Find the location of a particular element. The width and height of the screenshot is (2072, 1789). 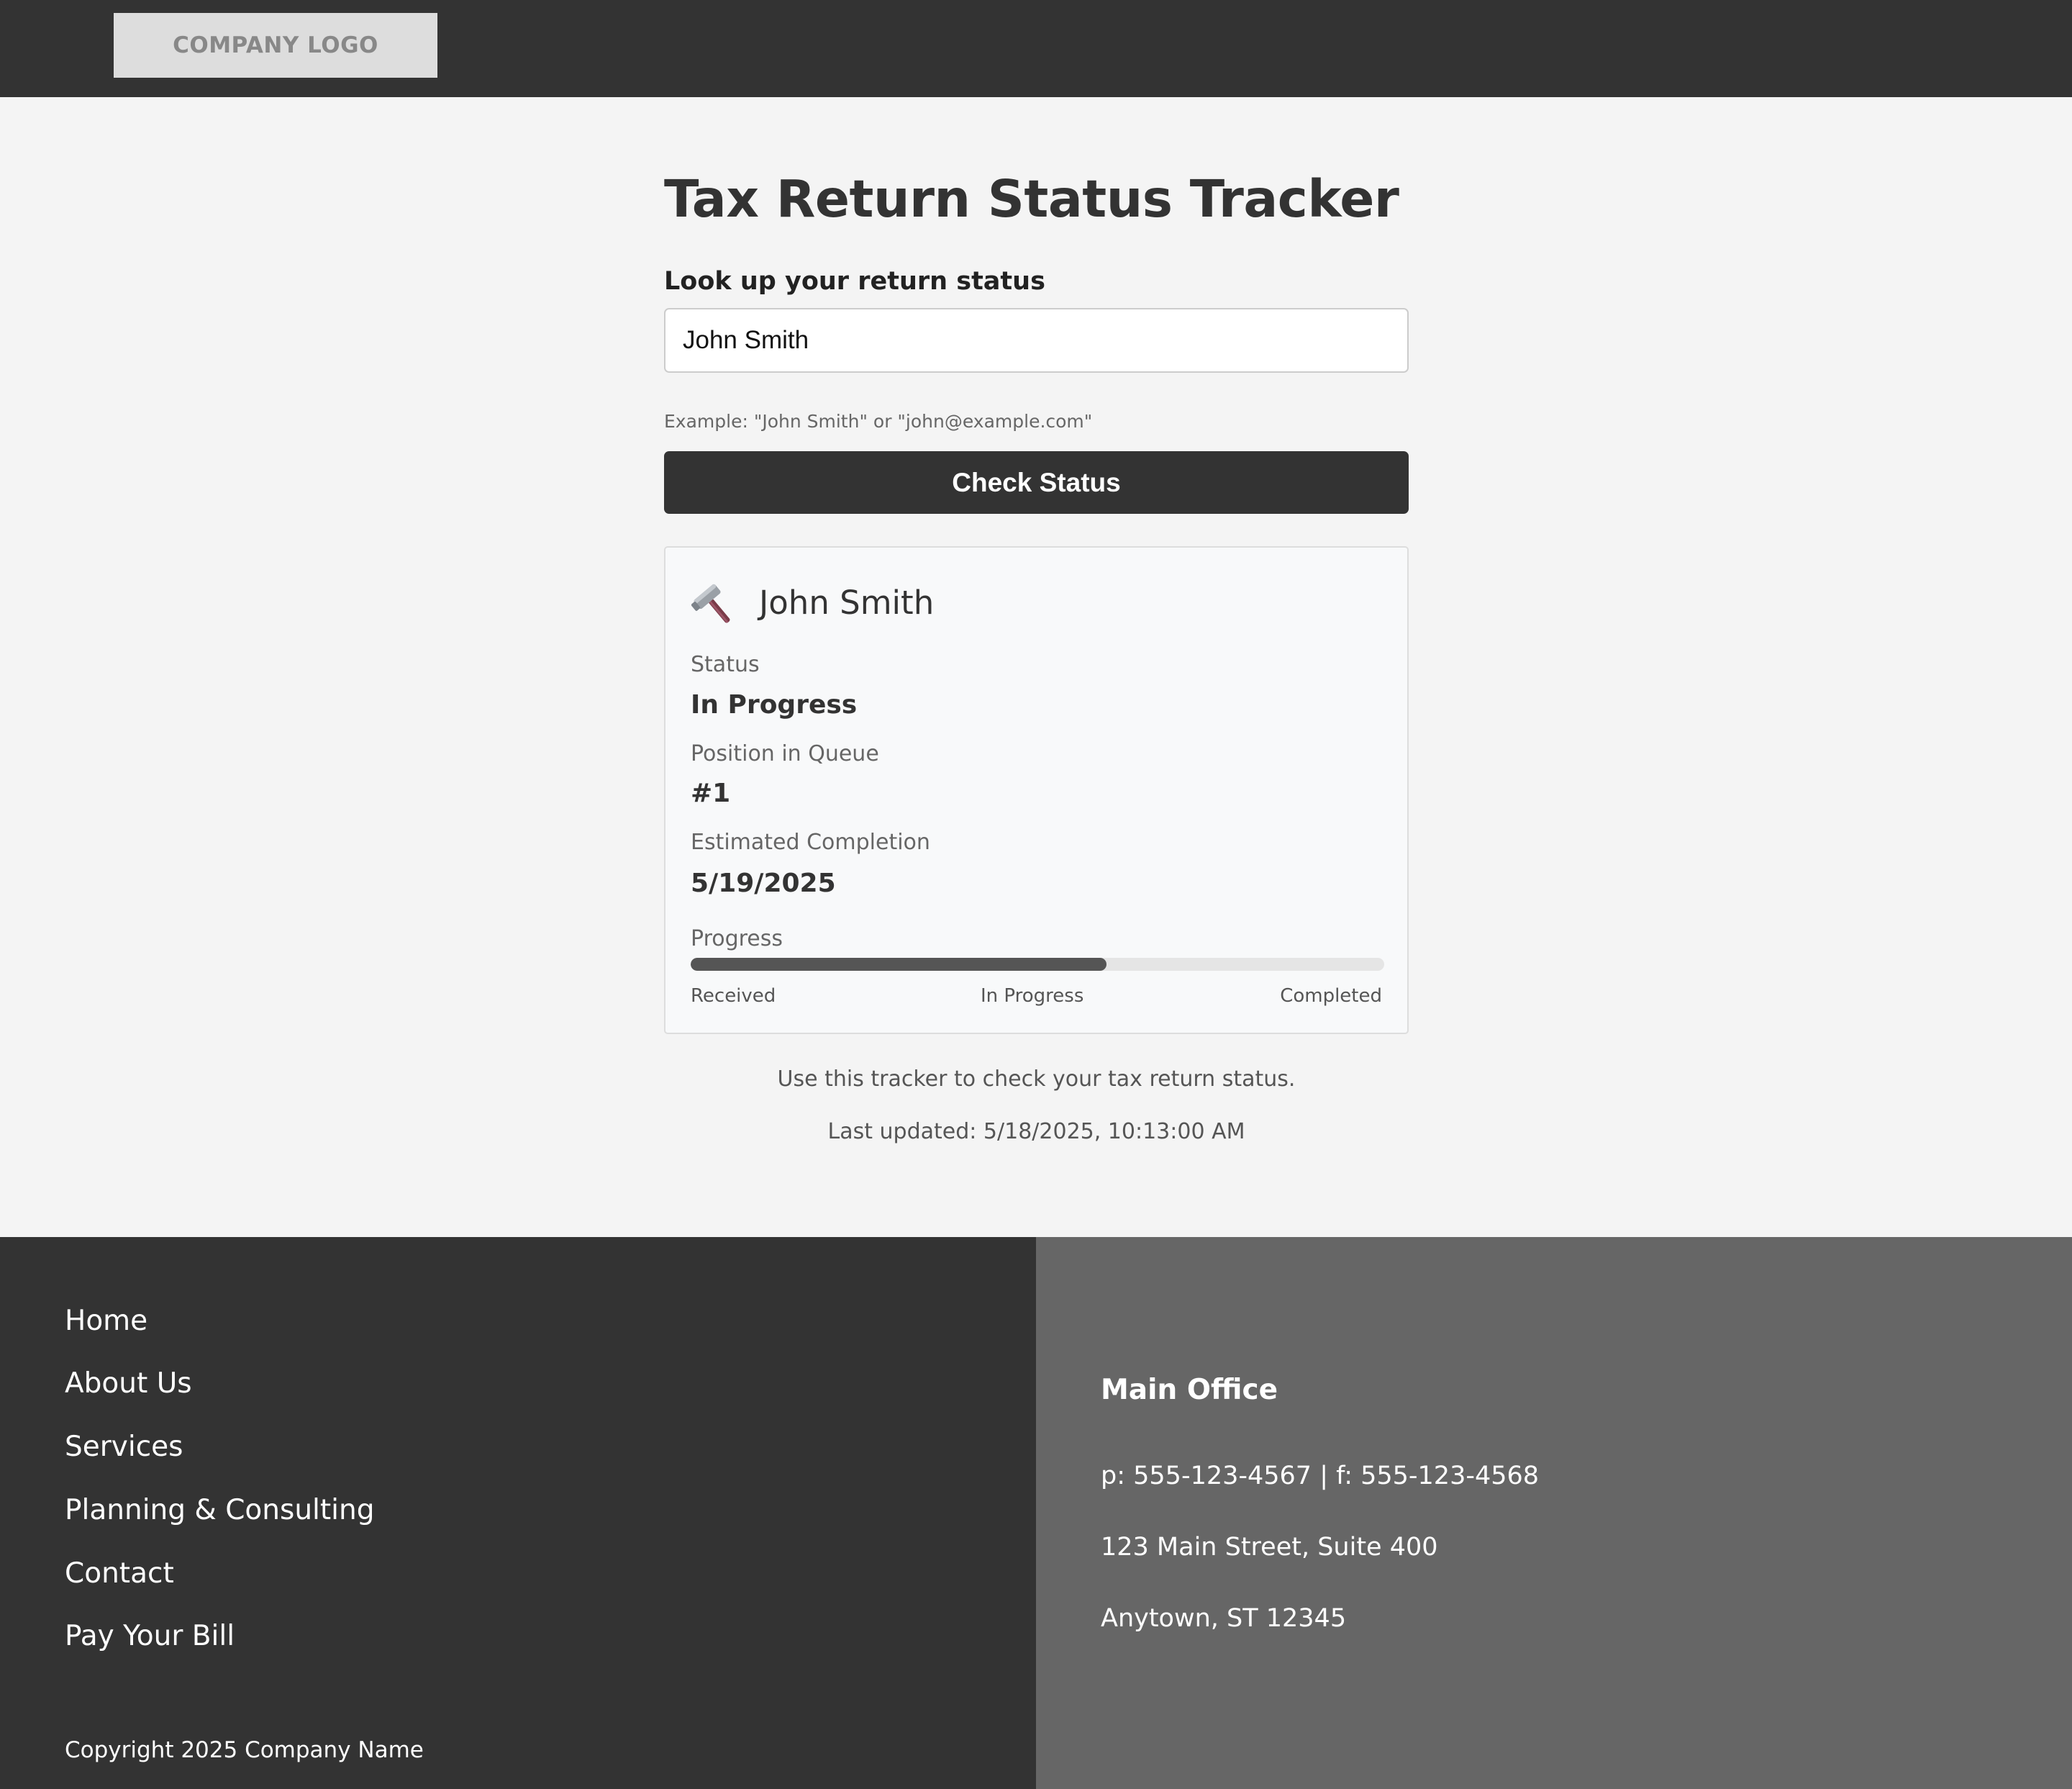

last-updated: Last updated: 5/18/2025, 10:13:00 AM is located at coordinates (1036, 1131).